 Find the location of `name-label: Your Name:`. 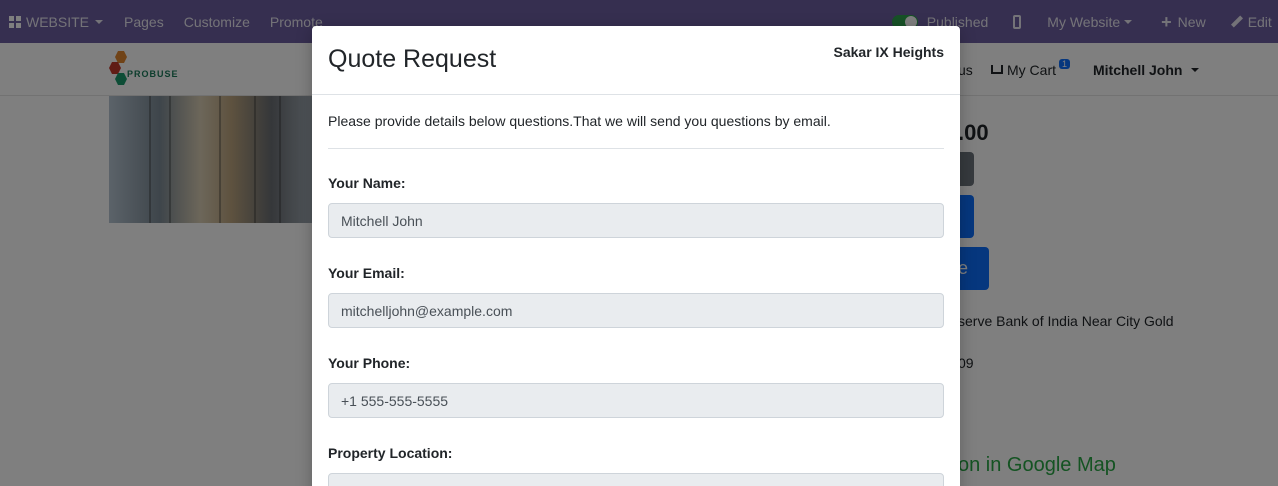

name-label: Your Name: is located at coordinates (367, 183).